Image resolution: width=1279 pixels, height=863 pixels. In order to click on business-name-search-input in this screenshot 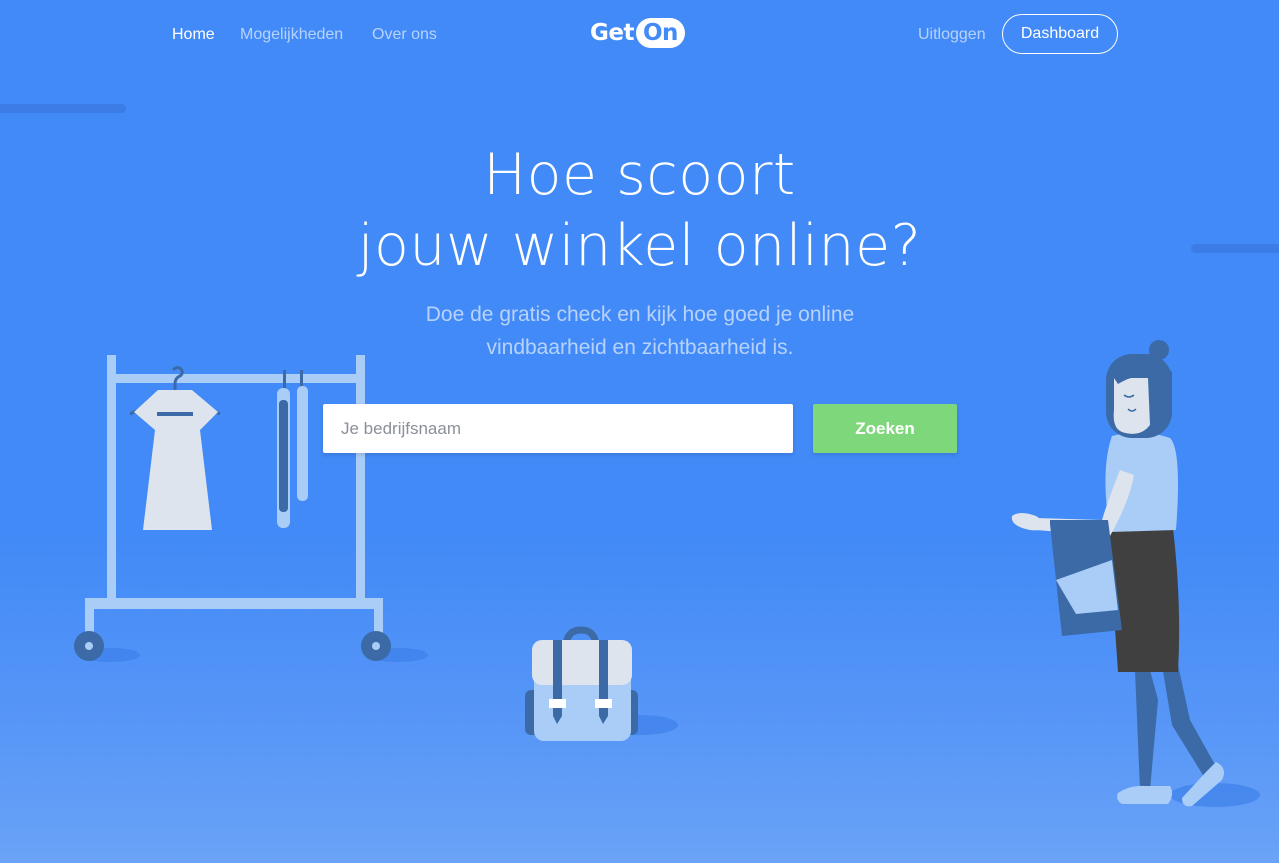, I will do `click(558, 428)`.